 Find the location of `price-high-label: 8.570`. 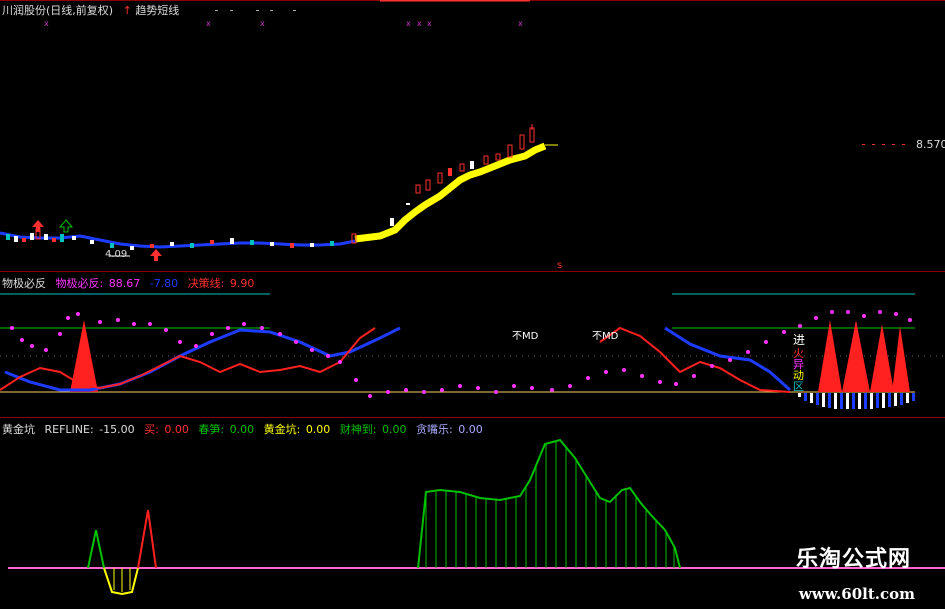

price-high-label: 8.570 is located at coordinates (930, 144).